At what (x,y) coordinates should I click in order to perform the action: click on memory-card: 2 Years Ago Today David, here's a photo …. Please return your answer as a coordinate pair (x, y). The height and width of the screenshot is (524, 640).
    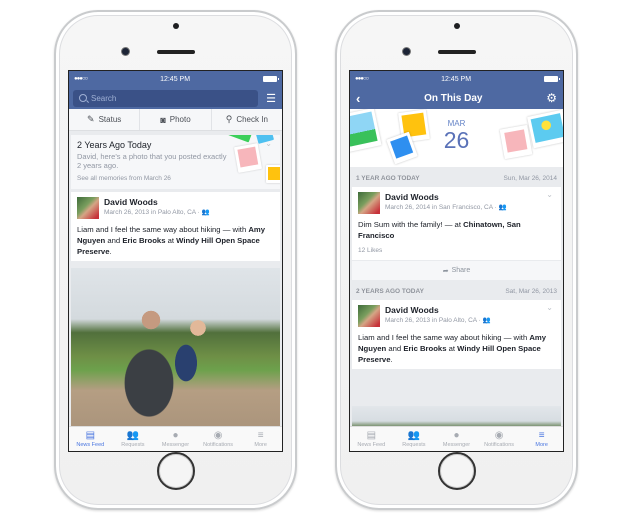
    Looking at the image, I should click on (175, 162).